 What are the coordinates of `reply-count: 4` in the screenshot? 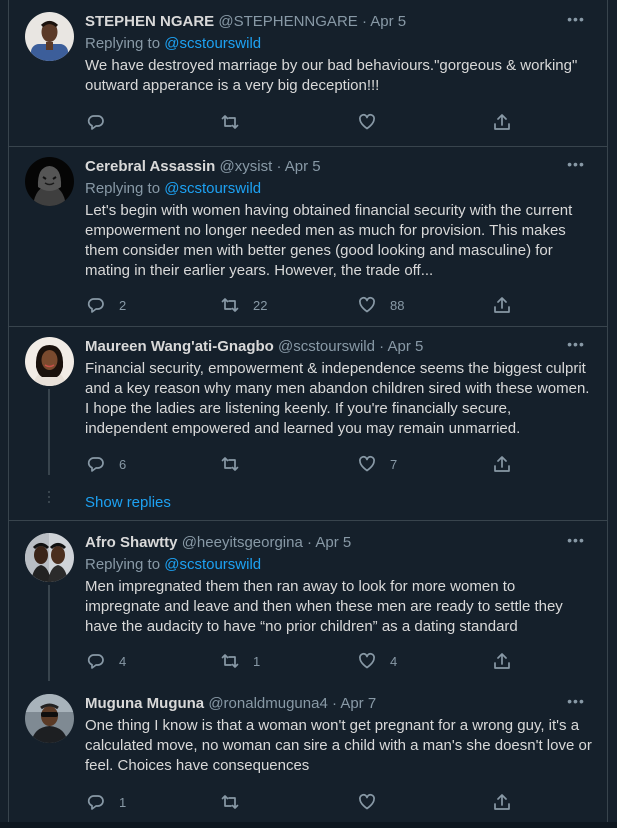 It's located at (123, 661).